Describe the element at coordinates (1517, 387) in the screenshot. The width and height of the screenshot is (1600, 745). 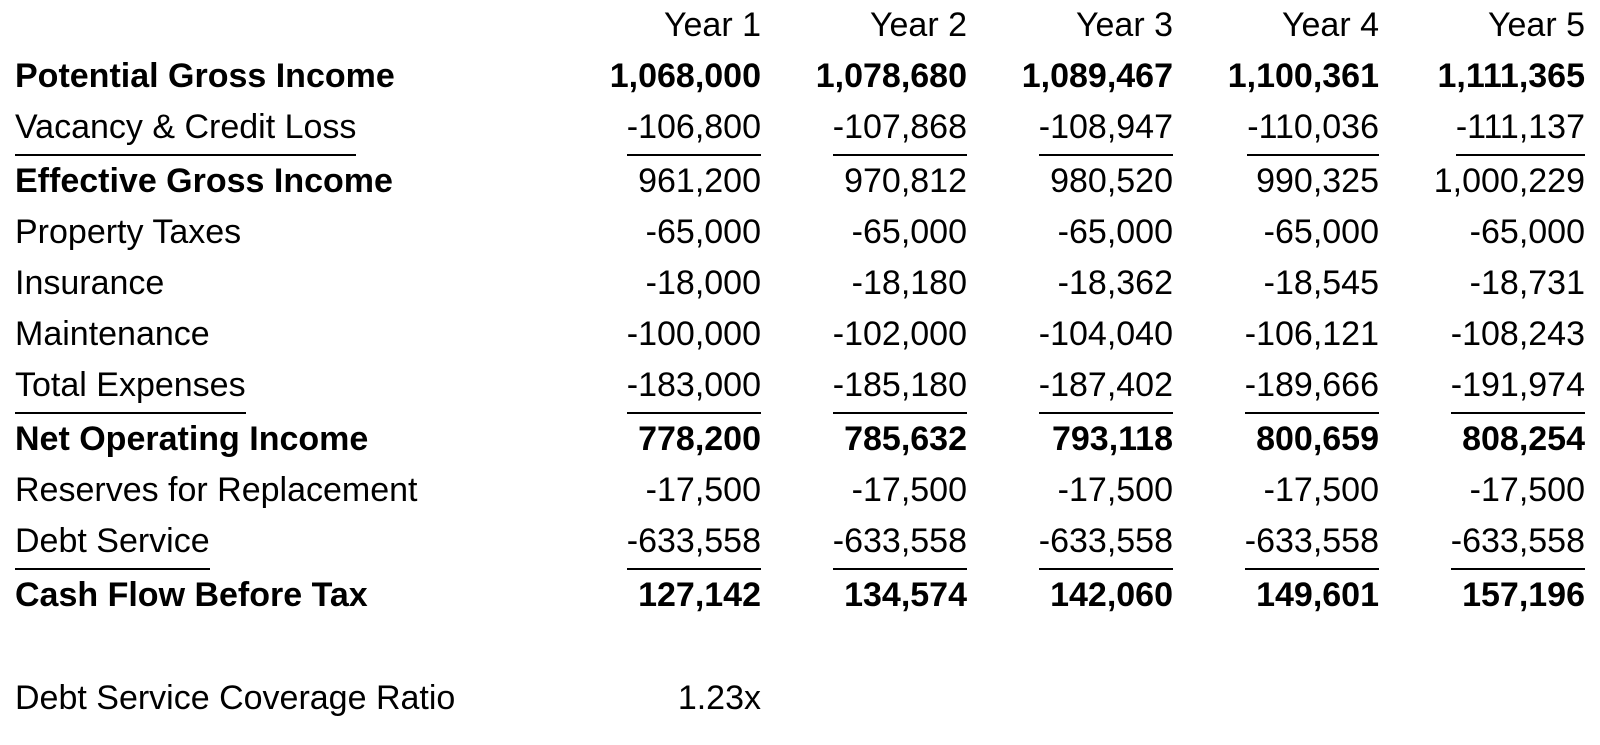
I see `value-text: -191,974` at that location.